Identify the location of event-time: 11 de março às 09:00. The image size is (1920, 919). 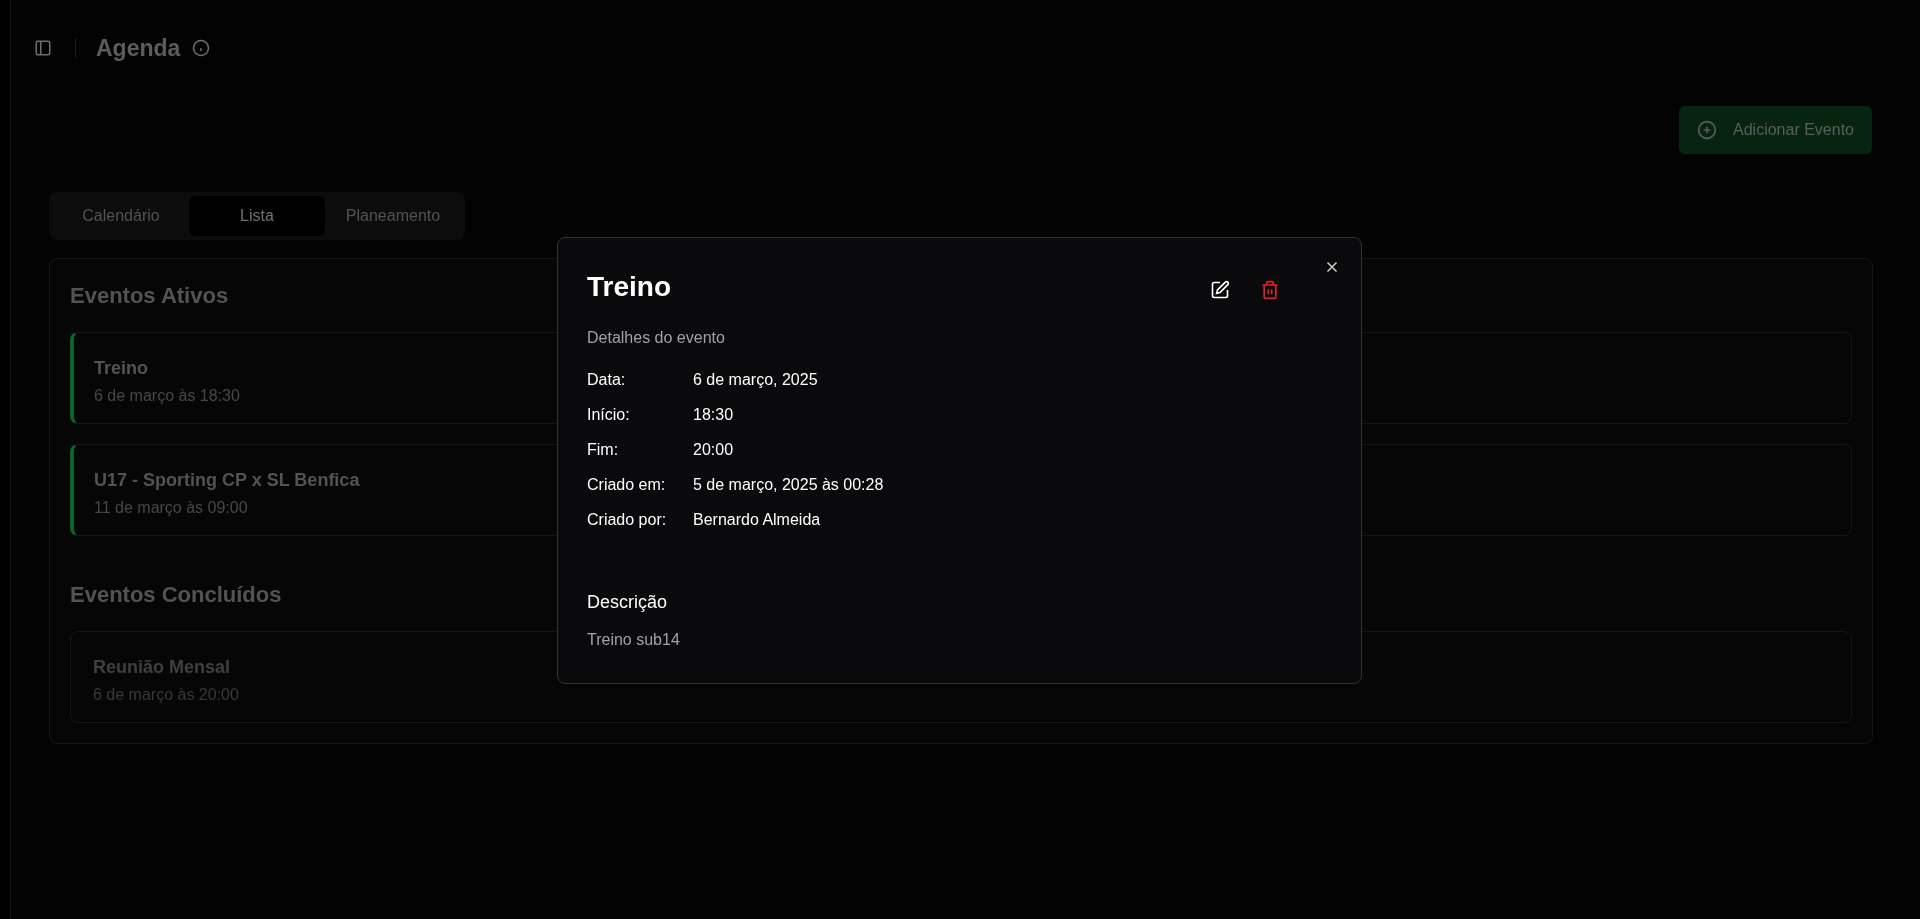
(171, 508).